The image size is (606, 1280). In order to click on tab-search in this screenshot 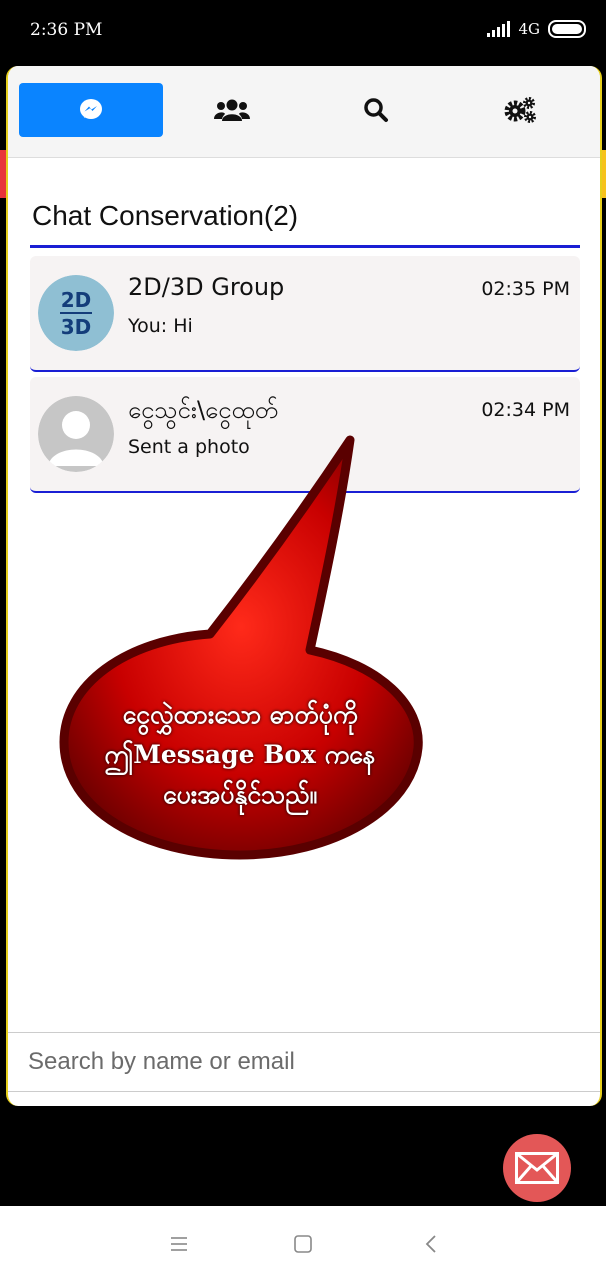, I will do `click(376, 110)`.